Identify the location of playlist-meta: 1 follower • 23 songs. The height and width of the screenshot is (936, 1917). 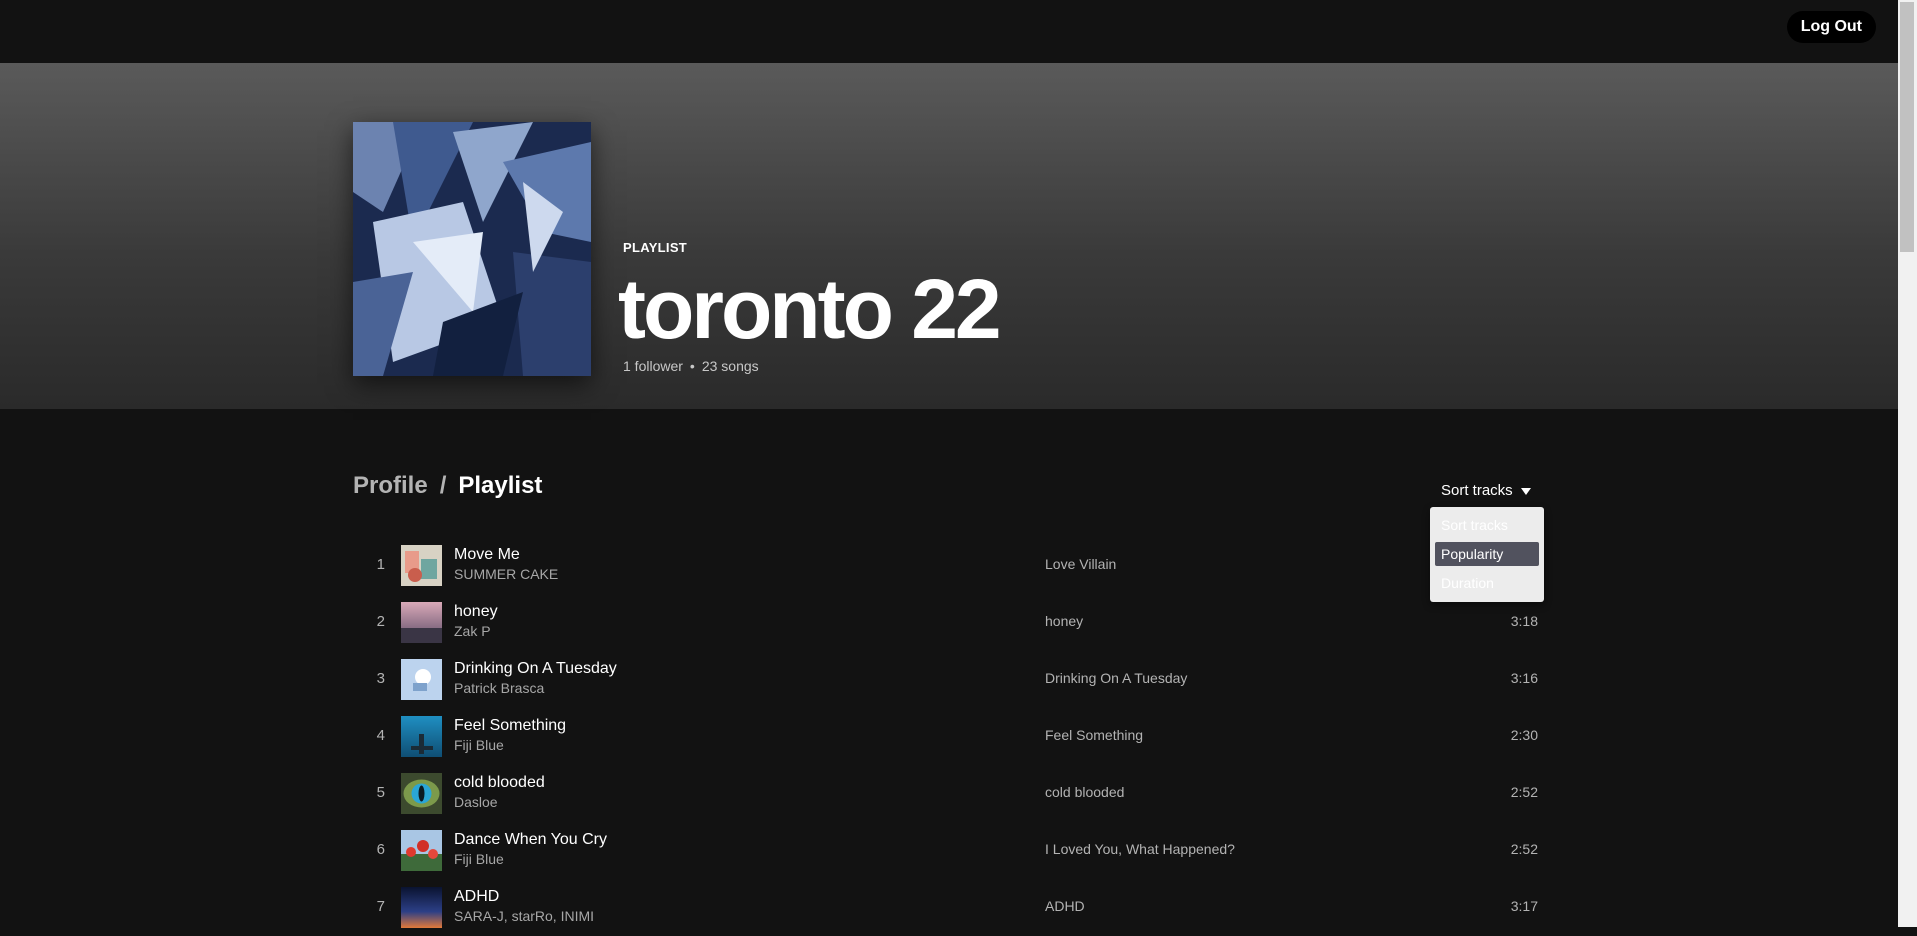
(691, 366).